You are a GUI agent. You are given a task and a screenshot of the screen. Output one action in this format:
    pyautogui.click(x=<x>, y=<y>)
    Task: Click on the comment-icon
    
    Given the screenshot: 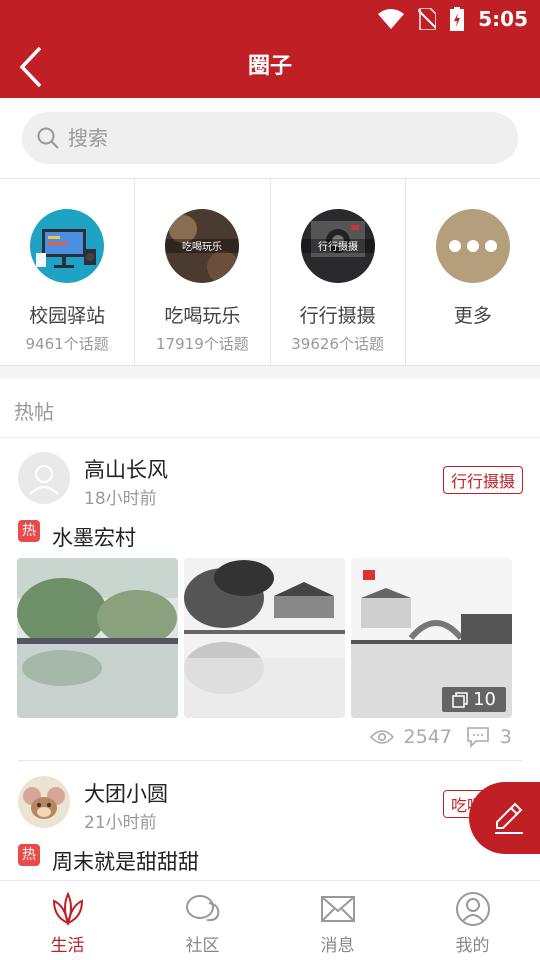 What is the action you would take?
    pyautogui.click(x=478, y=737)
    